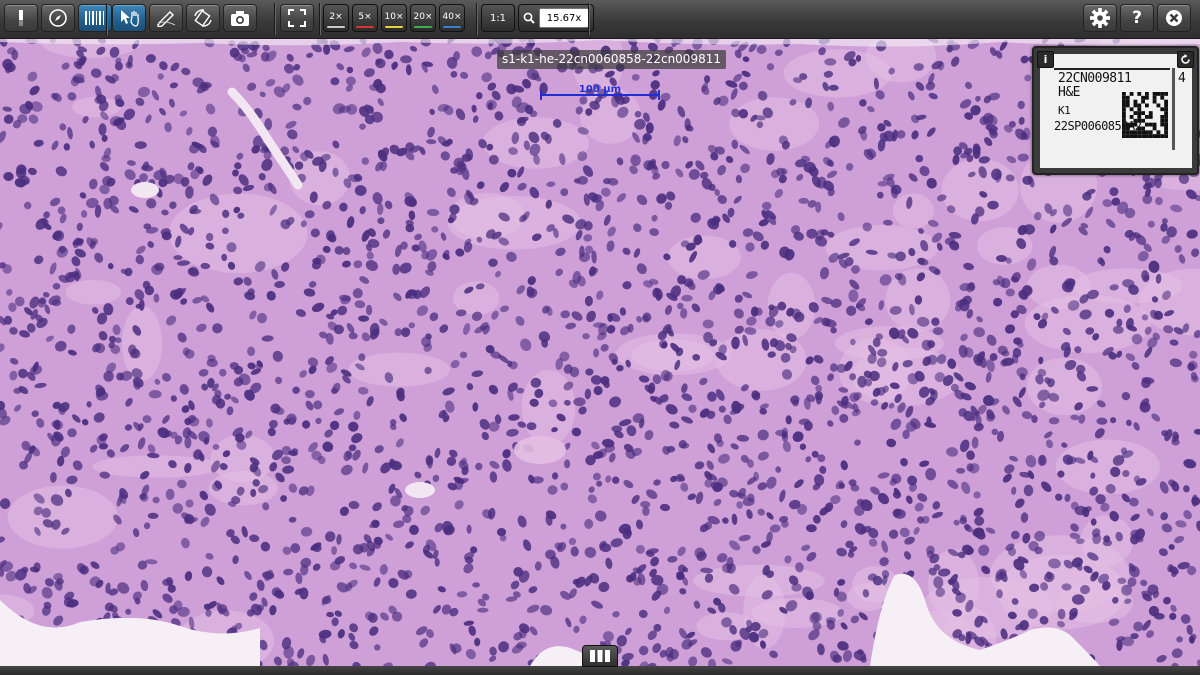 The image size is (1200, 675). I want to click on thumbnail-strip-toggle, so click(600, 656).